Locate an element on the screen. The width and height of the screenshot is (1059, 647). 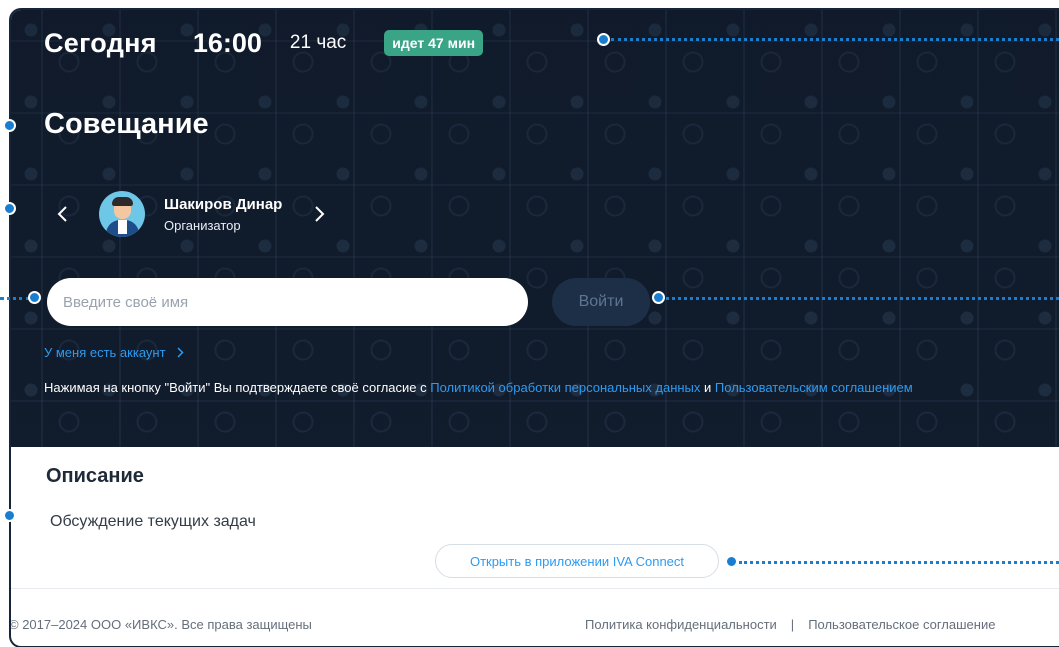
annotation-dot-description is located at coordinates (9, 515).